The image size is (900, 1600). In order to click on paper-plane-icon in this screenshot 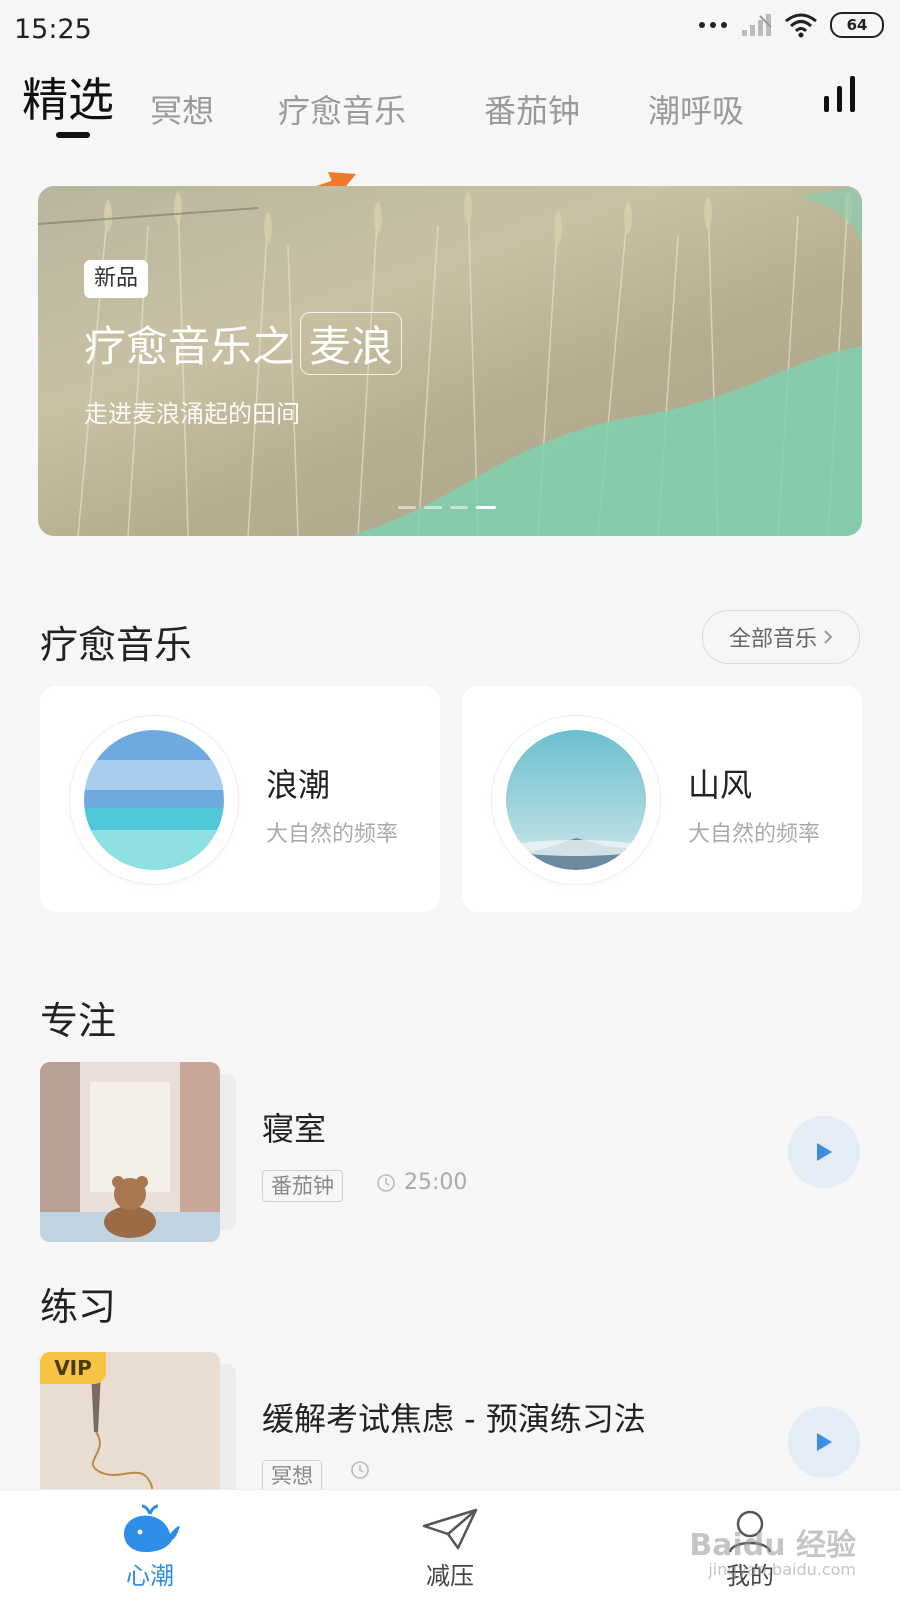, I will do `click(450, 1529)`.